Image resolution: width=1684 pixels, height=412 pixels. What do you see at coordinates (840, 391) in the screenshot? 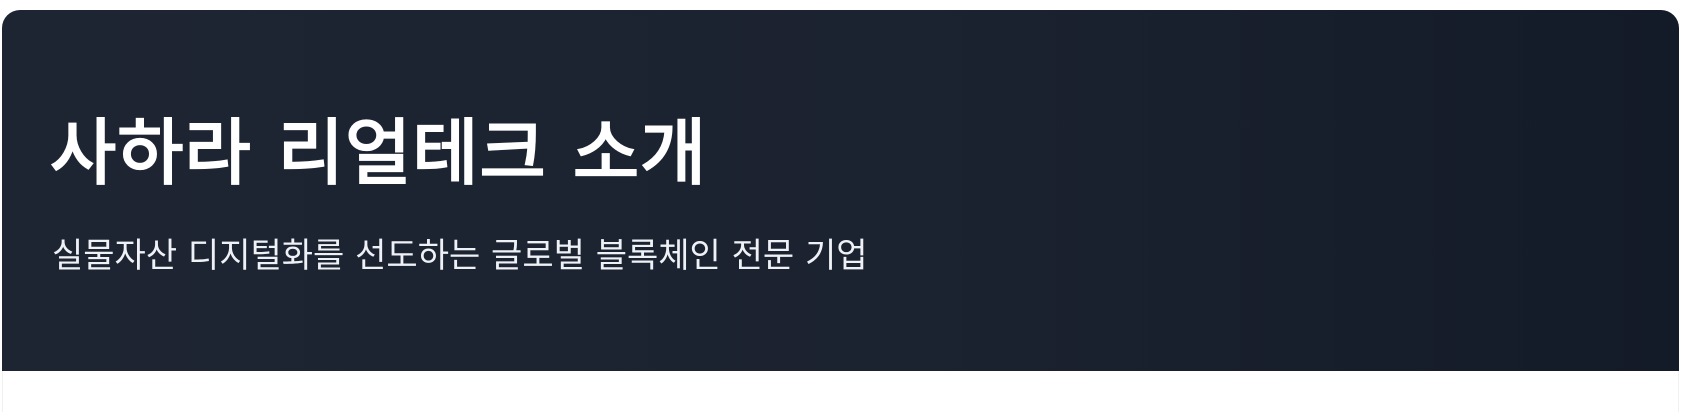
I see `content-area` at bounding box center [840, 391].